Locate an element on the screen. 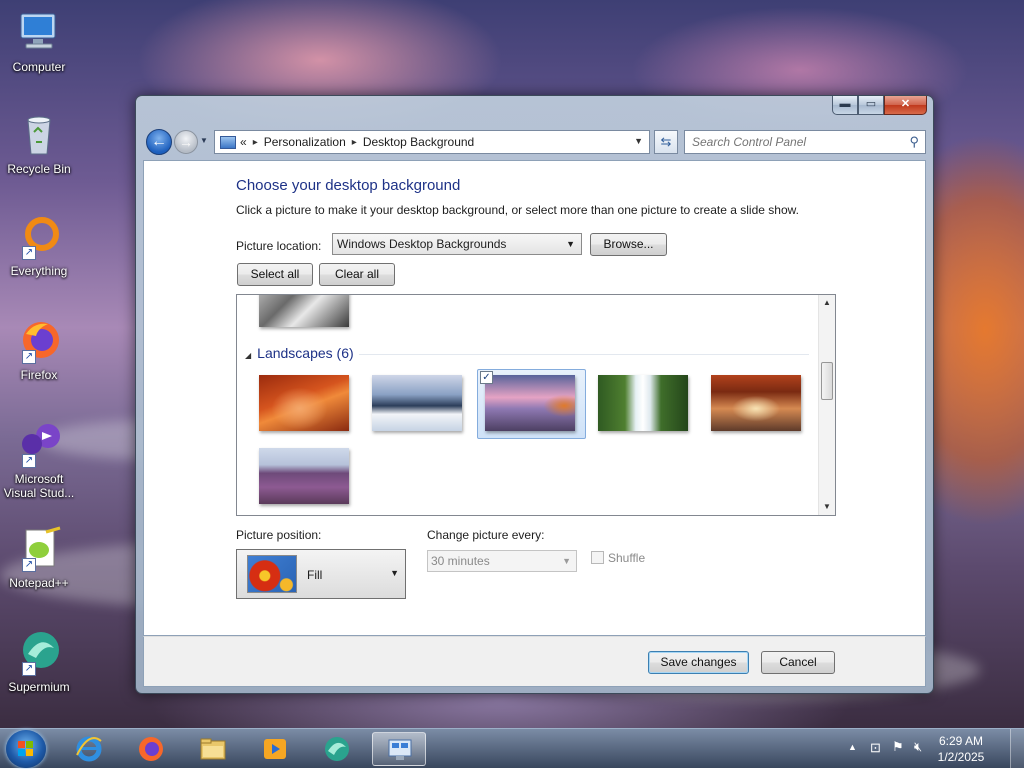 The height and width of the screenshot is (769, 1024). computer-icon is located at coordinates (39, 33).